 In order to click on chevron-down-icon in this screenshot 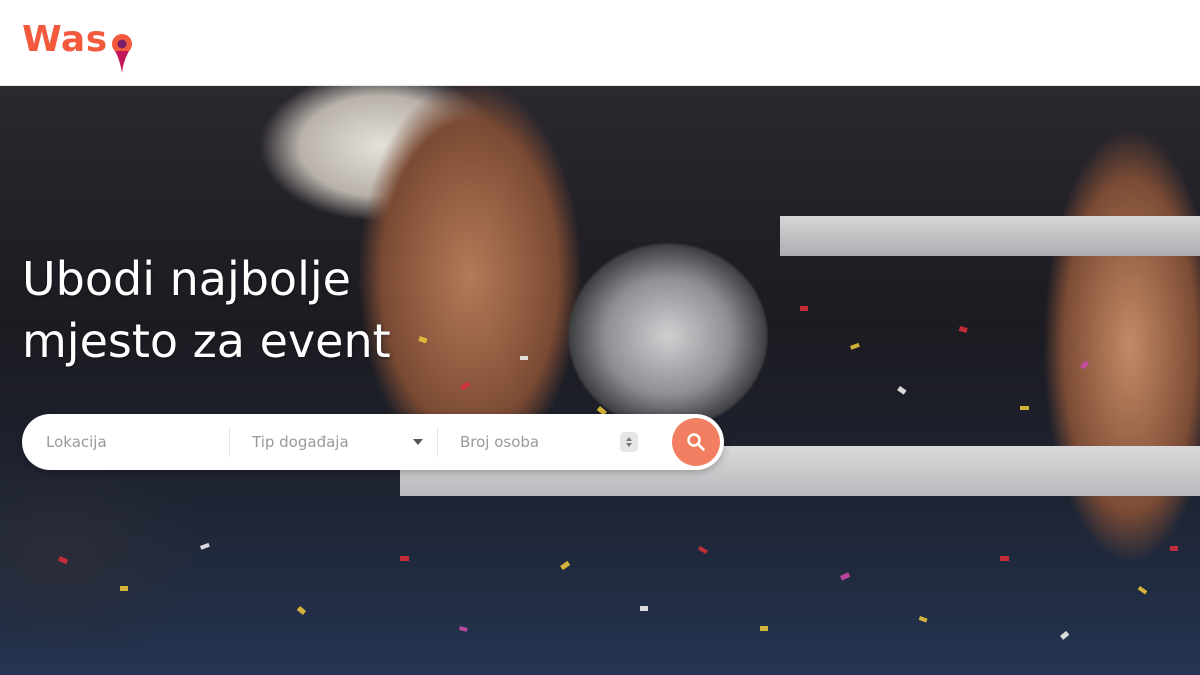, I will do `click(418, 442)`.